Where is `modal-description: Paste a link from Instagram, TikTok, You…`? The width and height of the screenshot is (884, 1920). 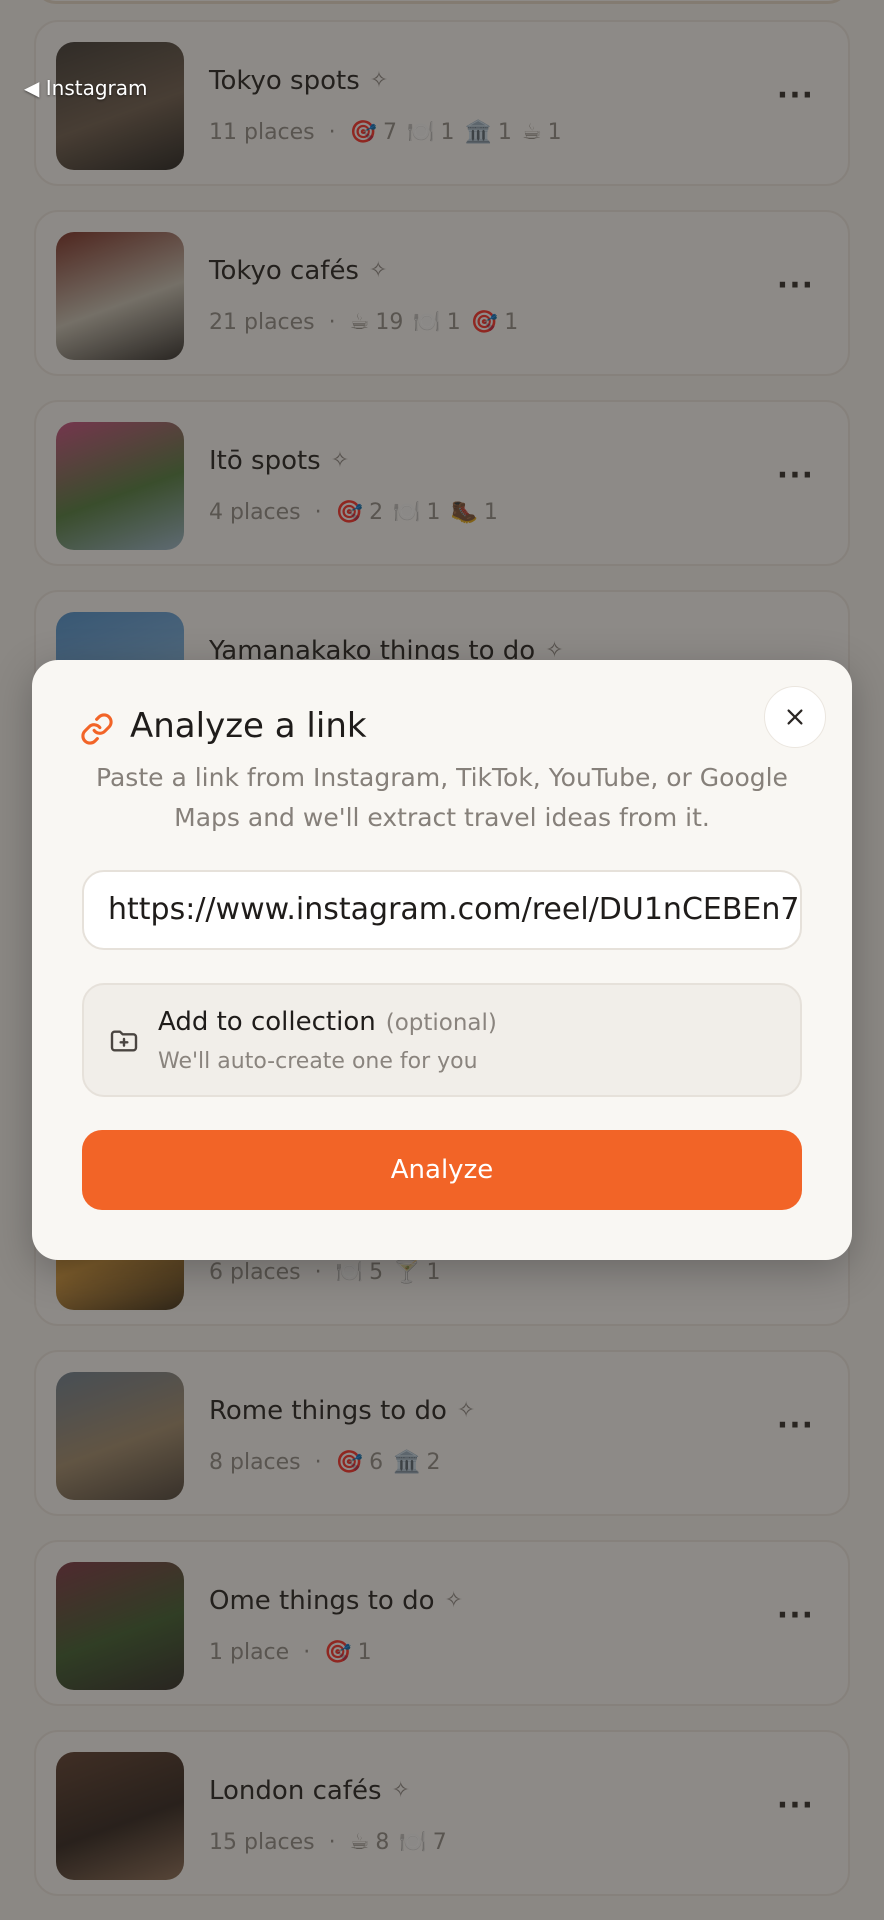 modal-description: Paste a link from Instagram, TikTok, You… is located at coordinates (442, 797).